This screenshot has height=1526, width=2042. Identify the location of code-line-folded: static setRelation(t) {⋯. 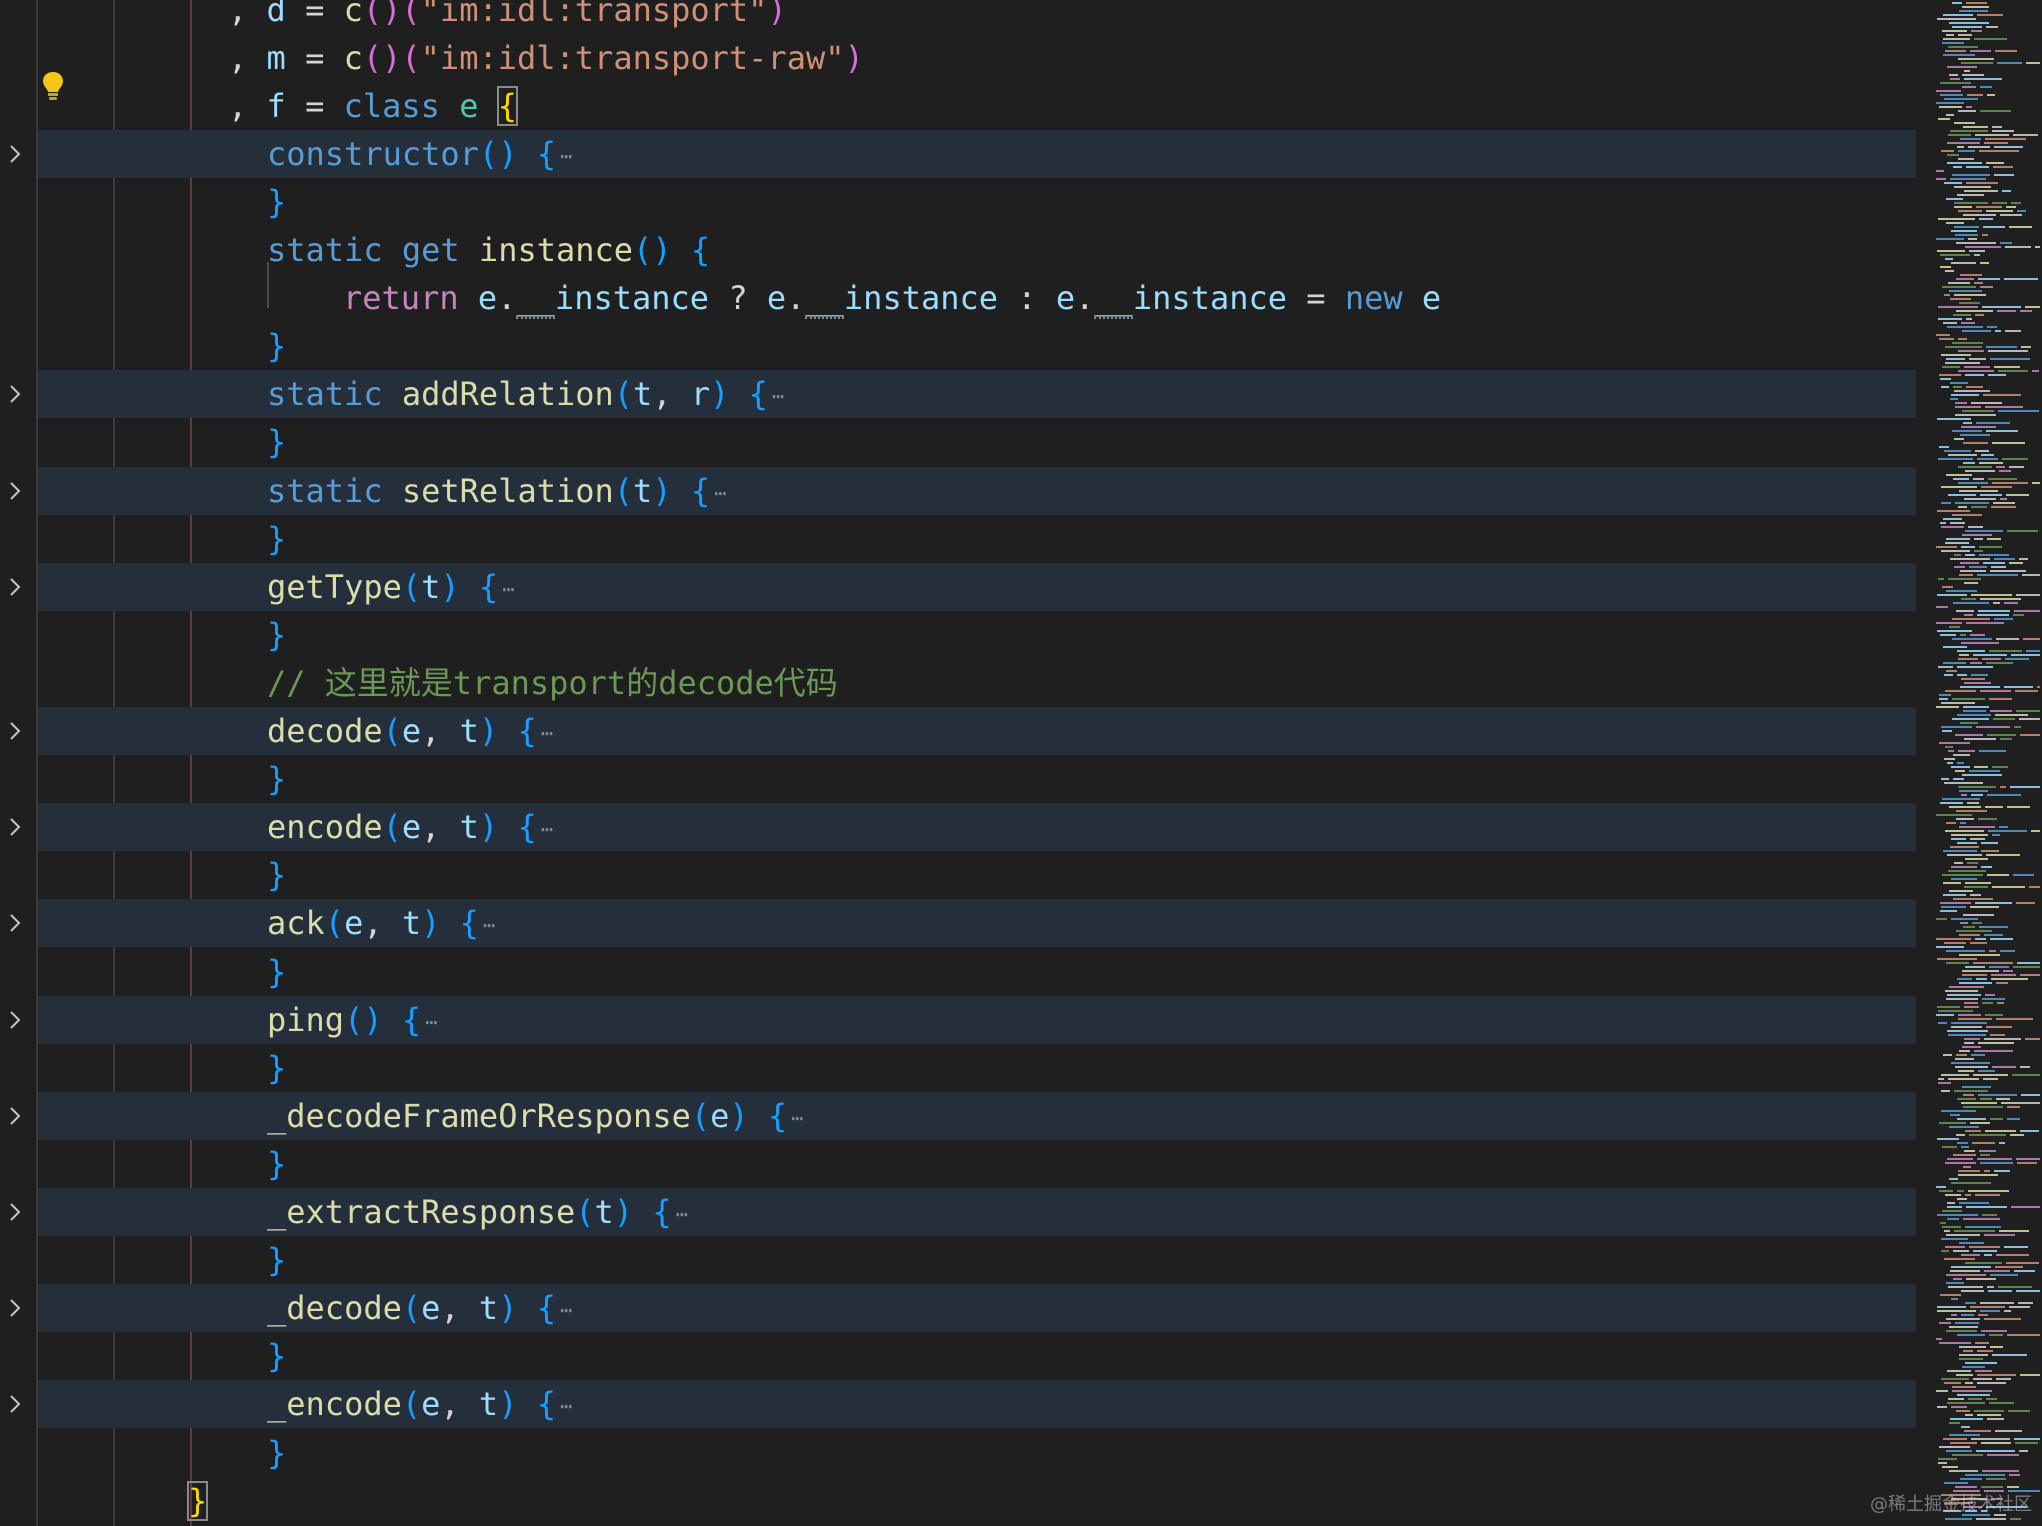
(977, 491).